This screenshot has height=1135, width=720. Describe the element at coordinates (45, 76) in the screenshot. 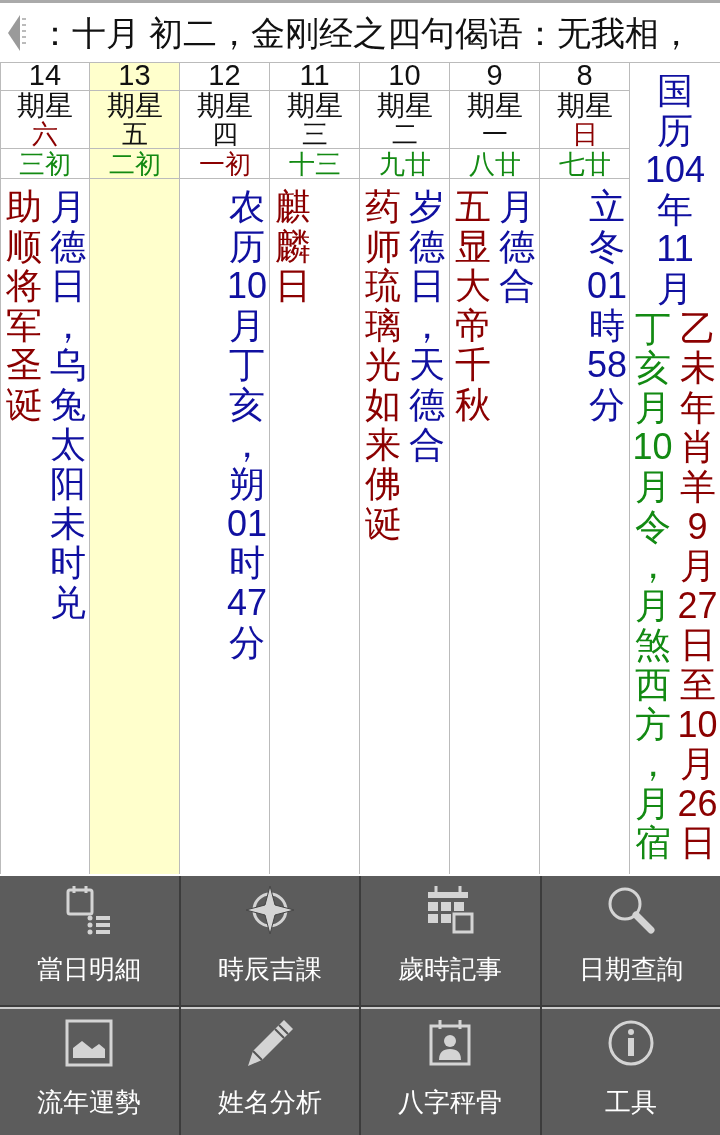

I see `day-number: 14` at that location.